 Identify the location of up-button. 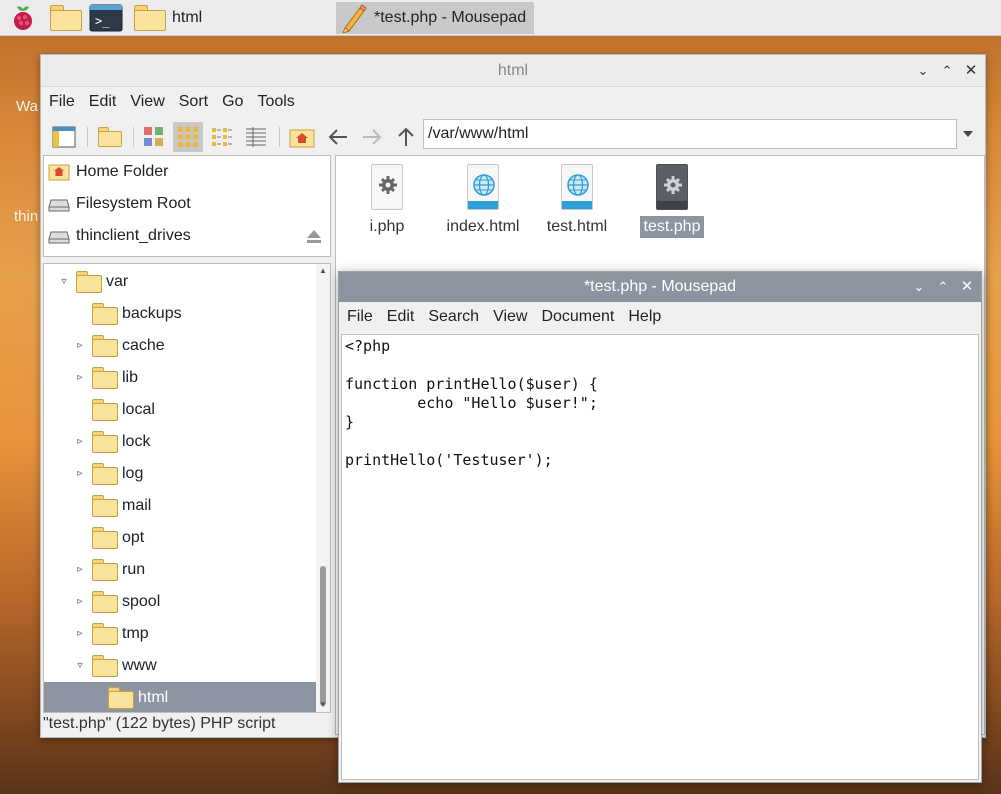
(406, 137).